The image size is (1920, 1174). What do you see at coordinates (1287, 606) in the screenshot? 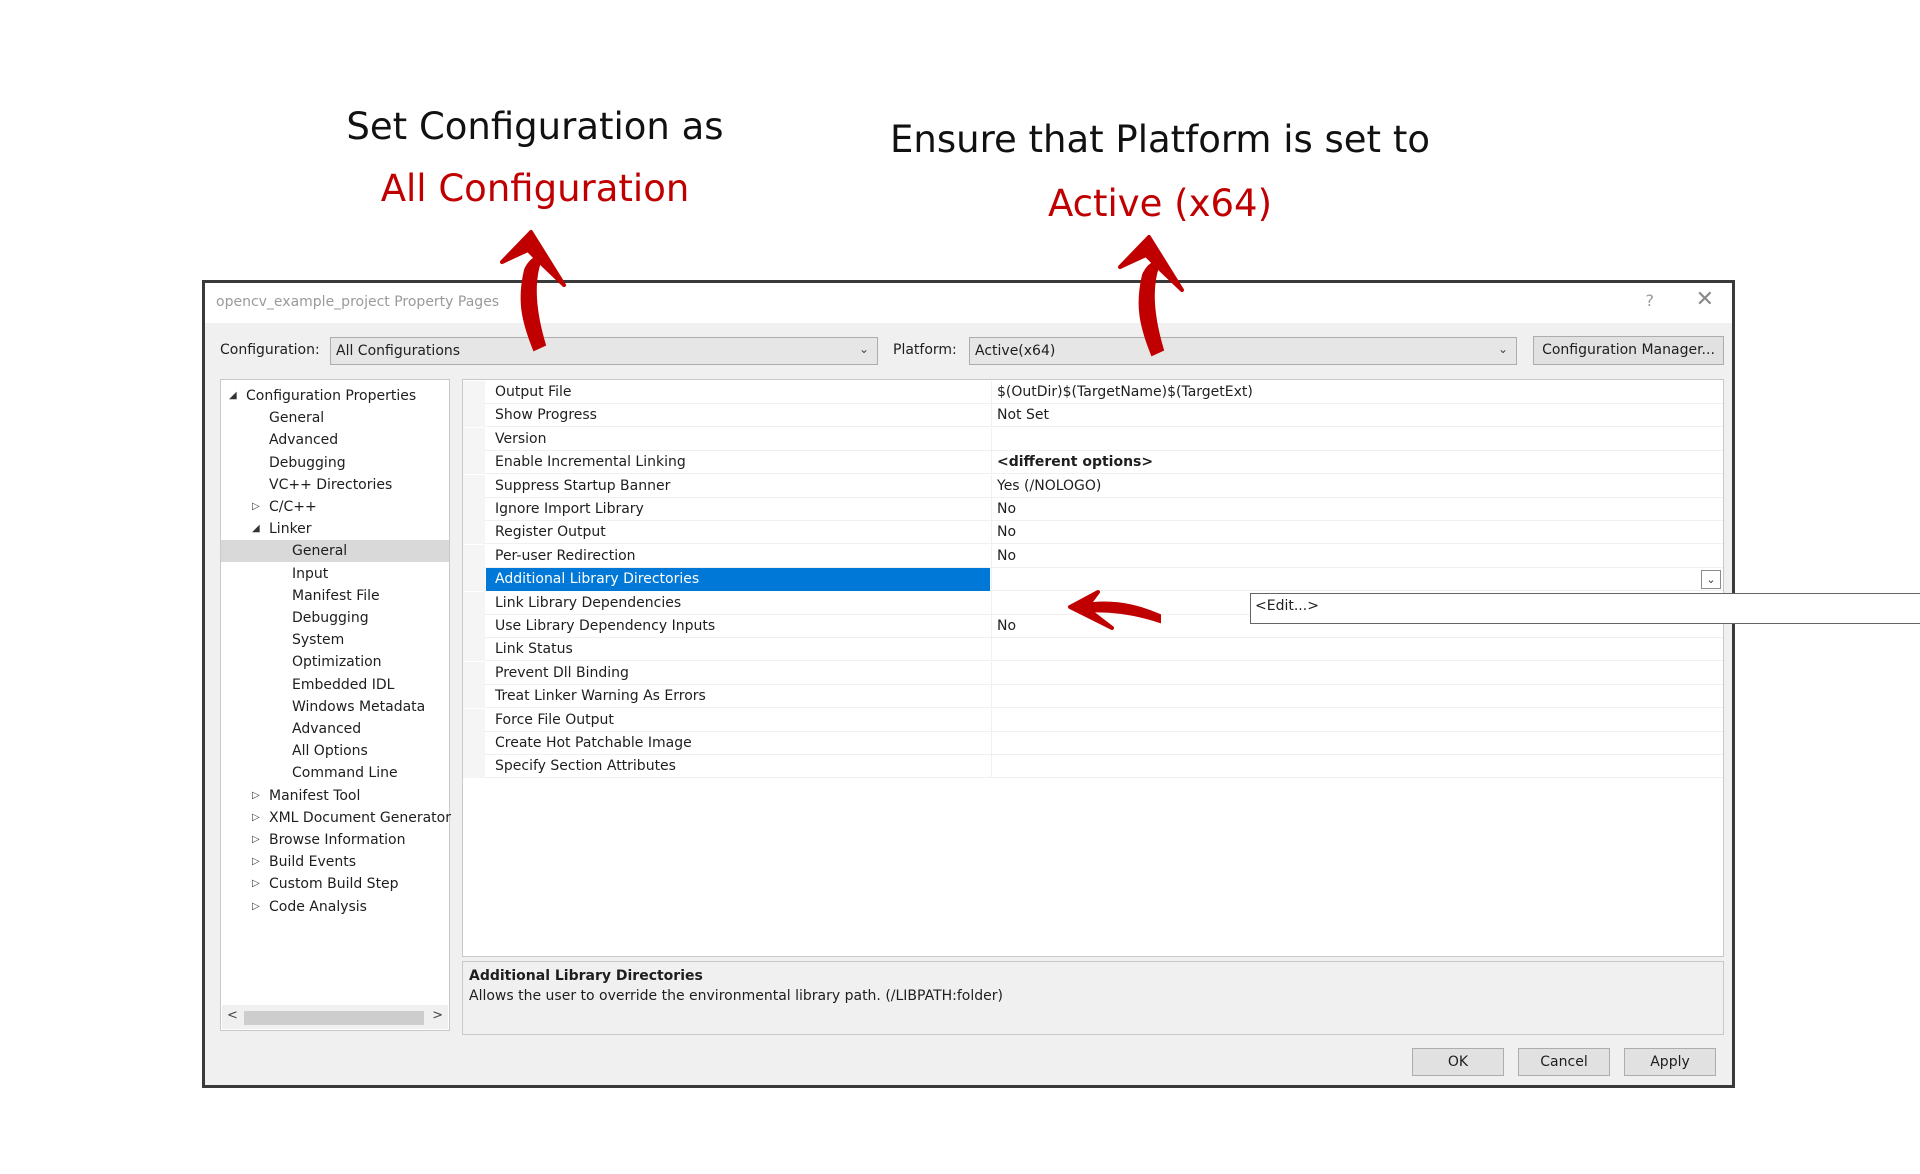
I see `edit-option: <Edit...>` at bounding box center [1287, 606].